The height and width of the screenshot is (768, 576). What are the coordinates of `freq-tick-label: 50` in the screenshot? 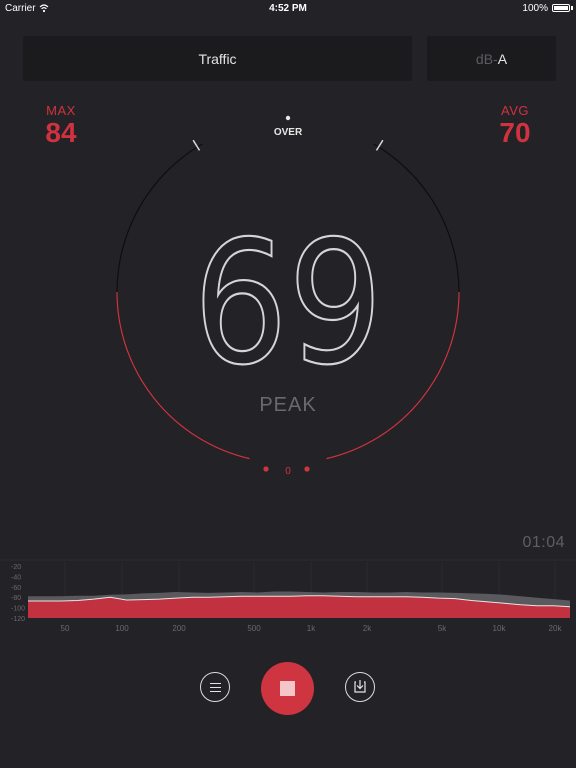 It's located at (65, 628).